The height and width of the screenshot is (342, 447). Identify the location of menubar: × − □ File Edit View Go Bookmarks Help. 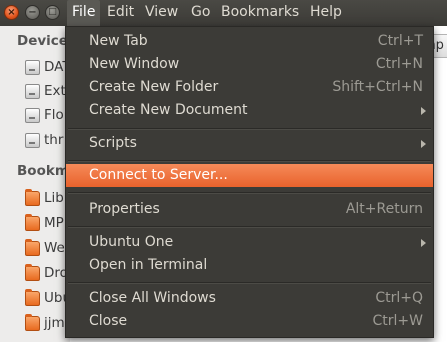
(223, 13).